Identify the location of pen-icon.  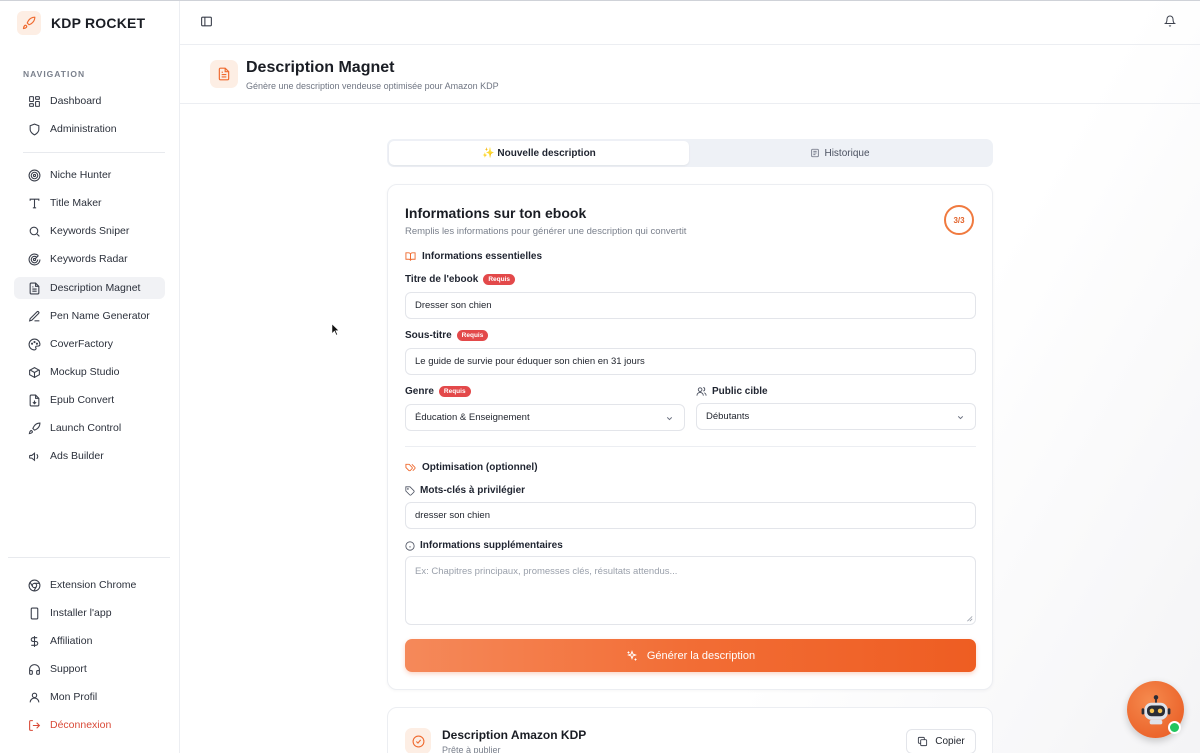
(34, 316).